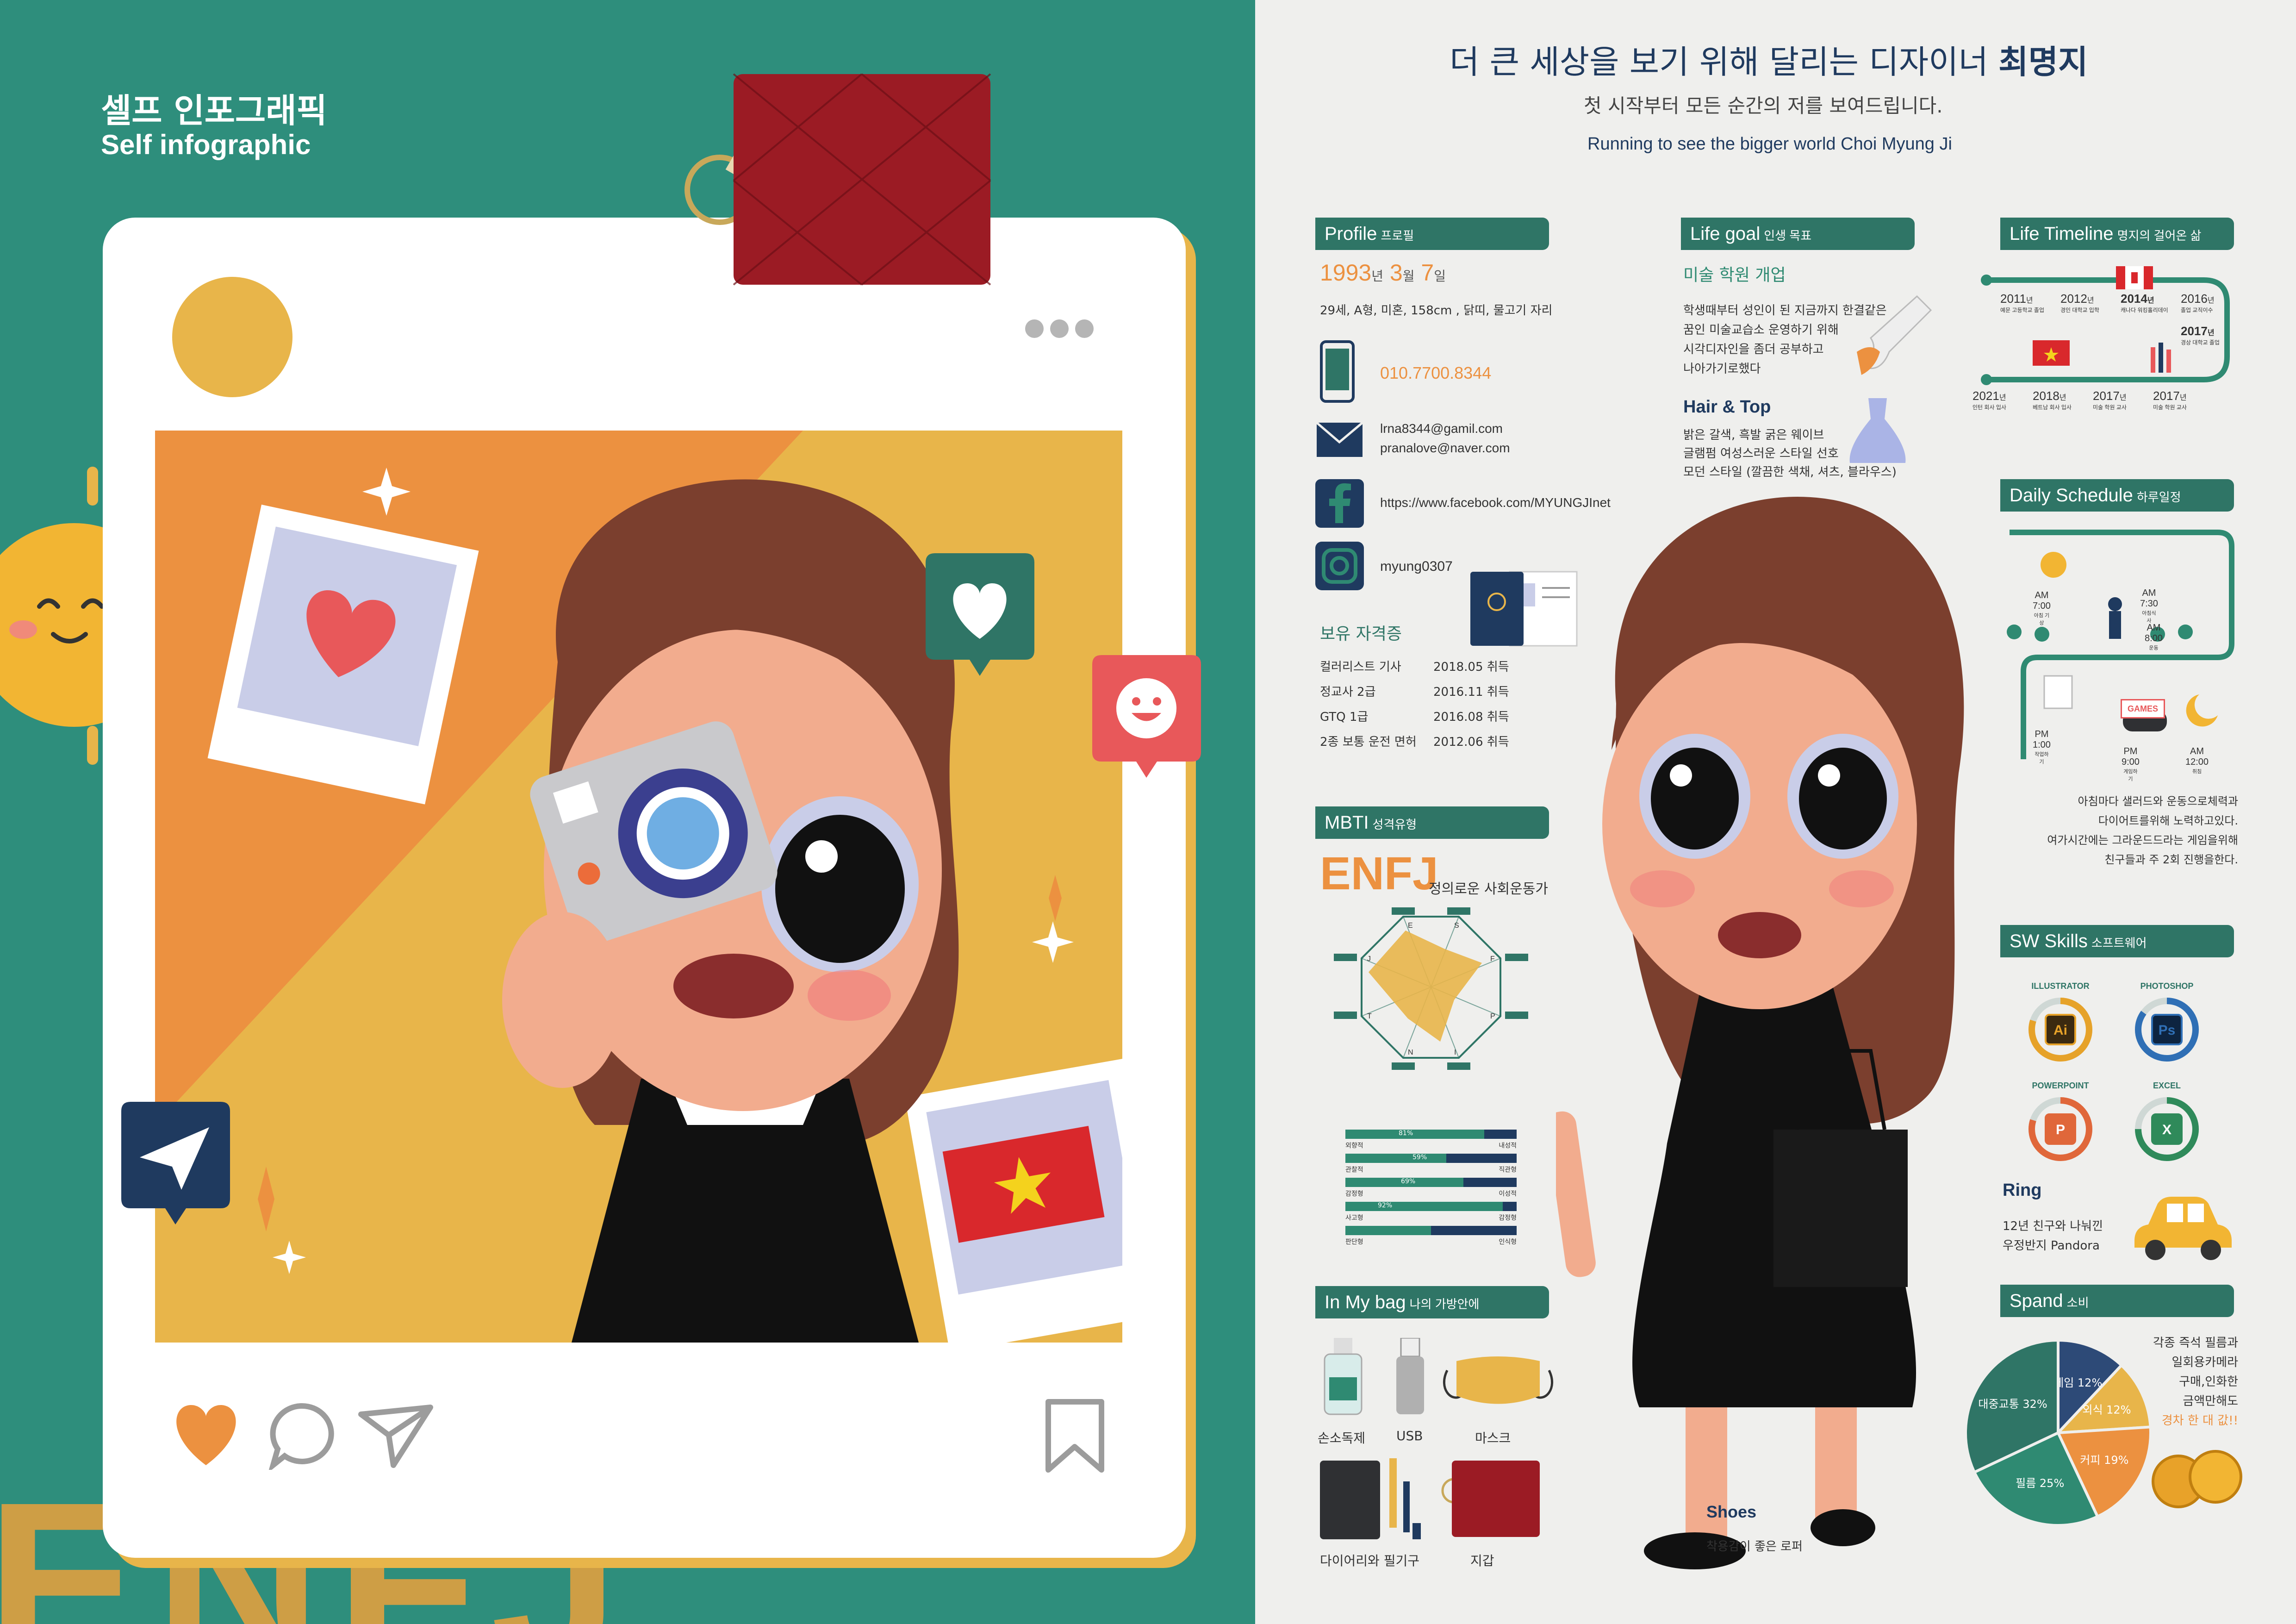 The height and width of the screenshot is (1624, 2296). What do you see at coordinates (1409, 1435) in the screenshot?
I see `bag-item-label: USB` at bounding box center [1409, 1435].